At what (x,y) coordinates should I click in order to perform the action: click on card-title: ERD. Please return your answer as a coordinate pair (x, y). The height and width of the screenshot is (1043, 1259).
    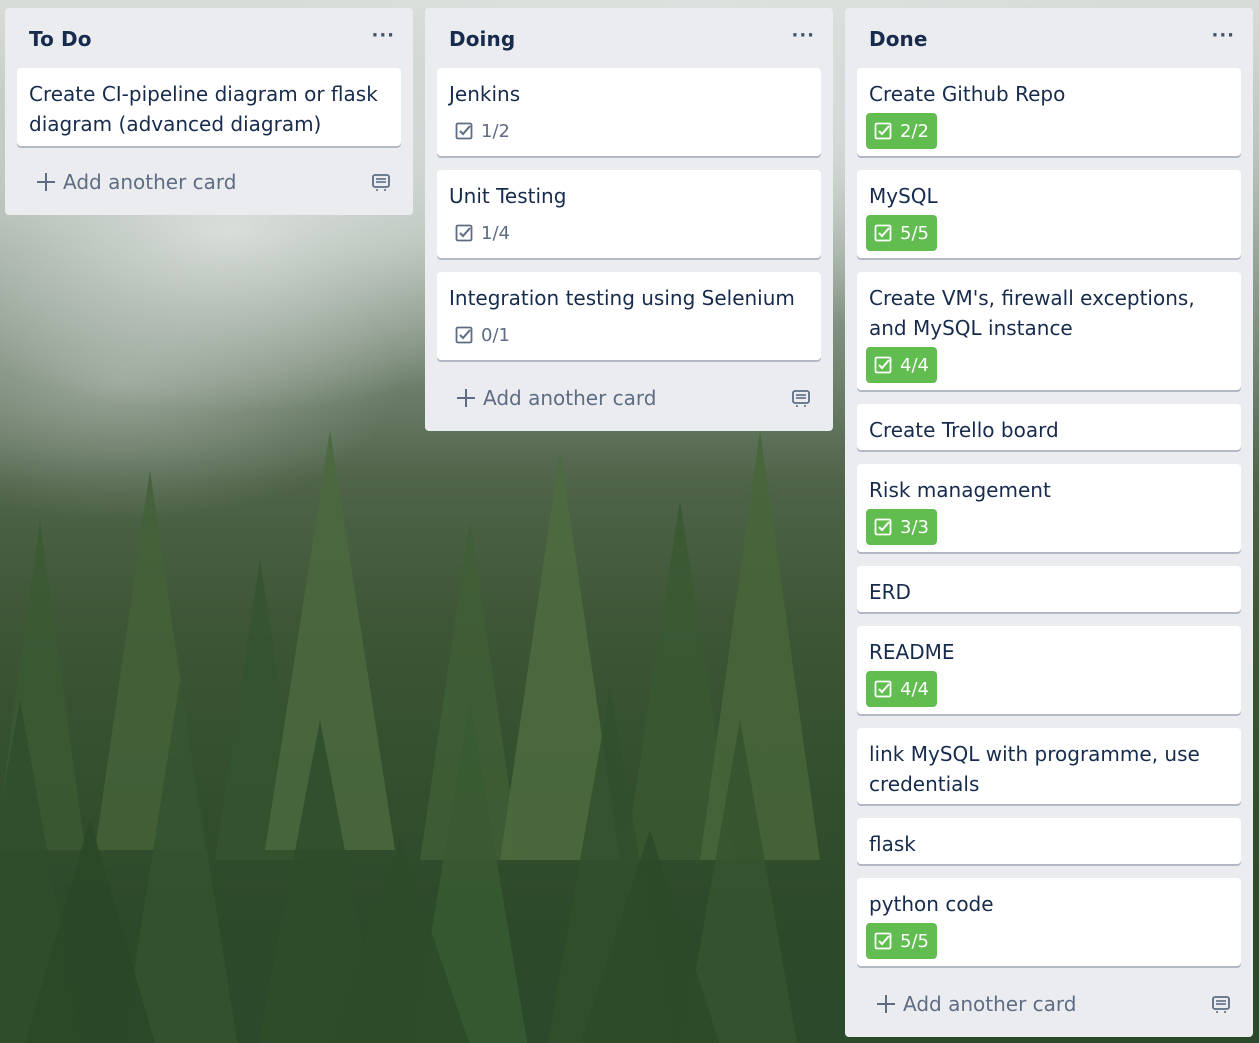
    Looking at the image, I should click on (890, 592).